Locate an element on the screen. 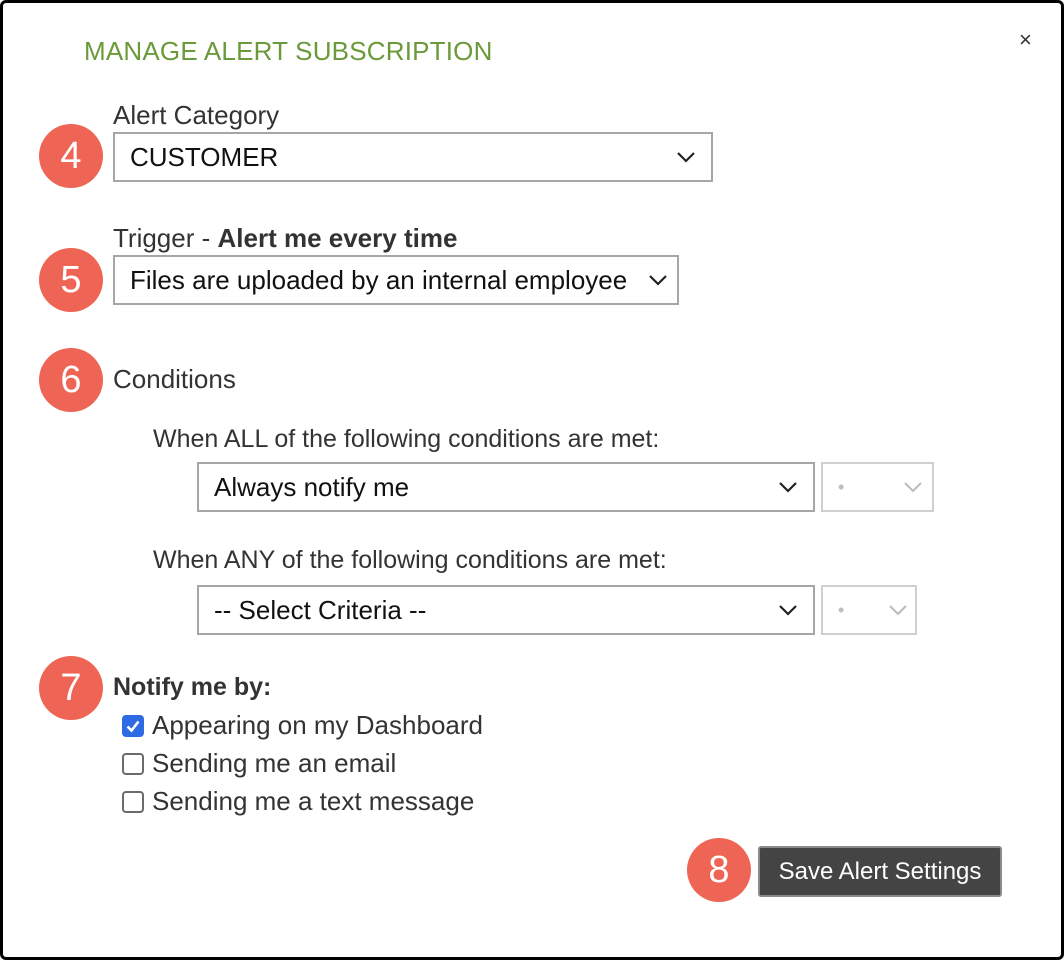 Image resolution: width=1064 pixels, height=960 pixels. notify-option-email: Sending me an email is located at coordinates (259, 763).